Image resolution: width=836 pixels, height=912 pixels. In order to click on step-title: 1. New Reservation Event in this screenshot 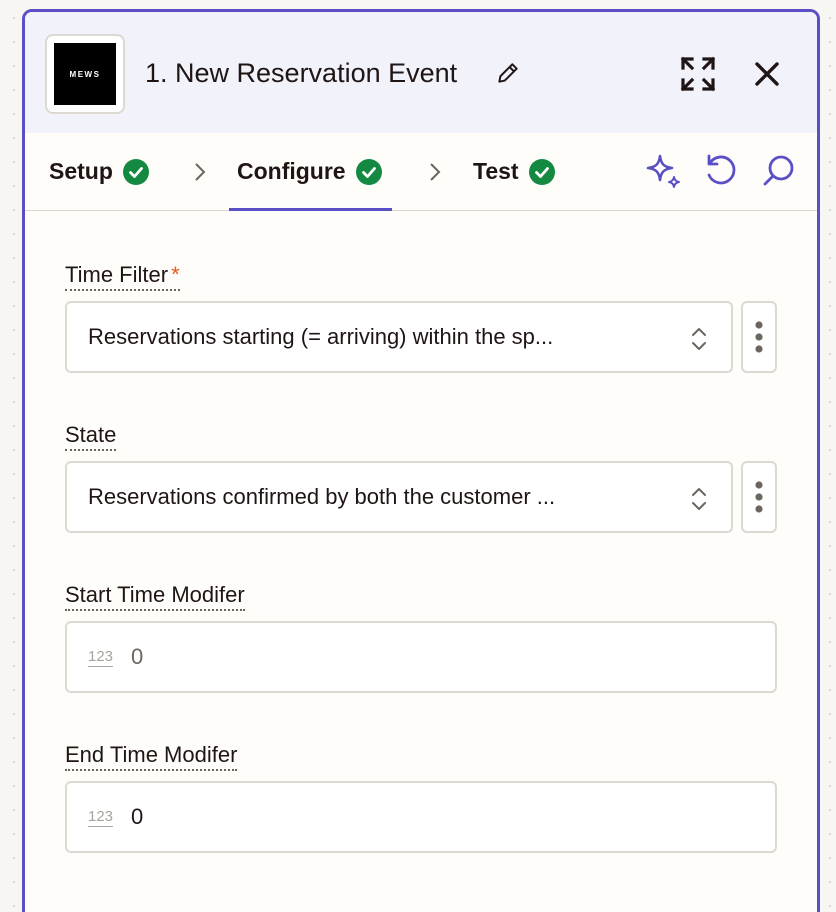, I will do `click(301, 73)`.